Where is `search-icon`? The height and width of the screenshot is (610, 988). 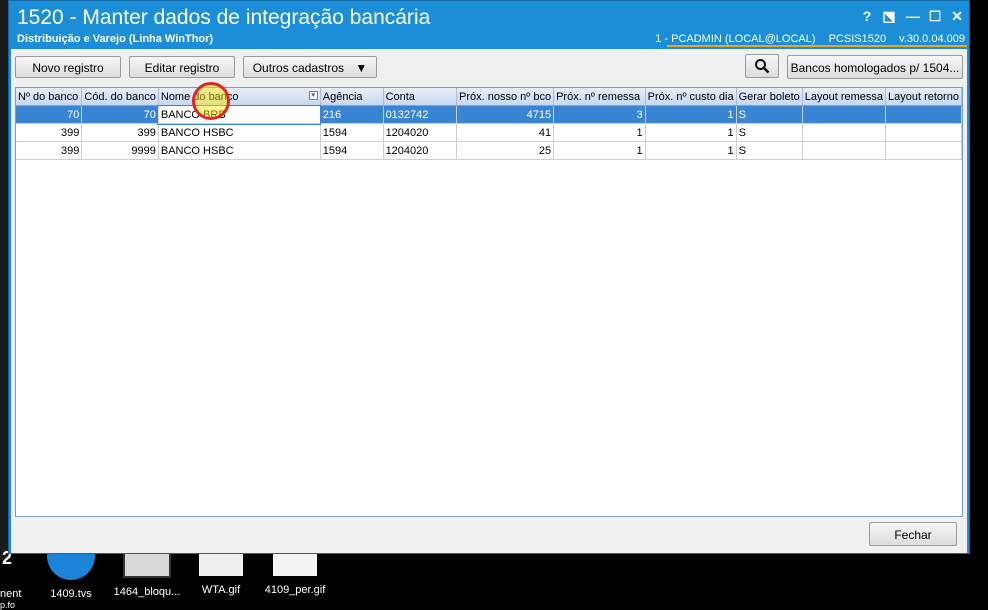 search-icon is located at coordinates (762, 66).